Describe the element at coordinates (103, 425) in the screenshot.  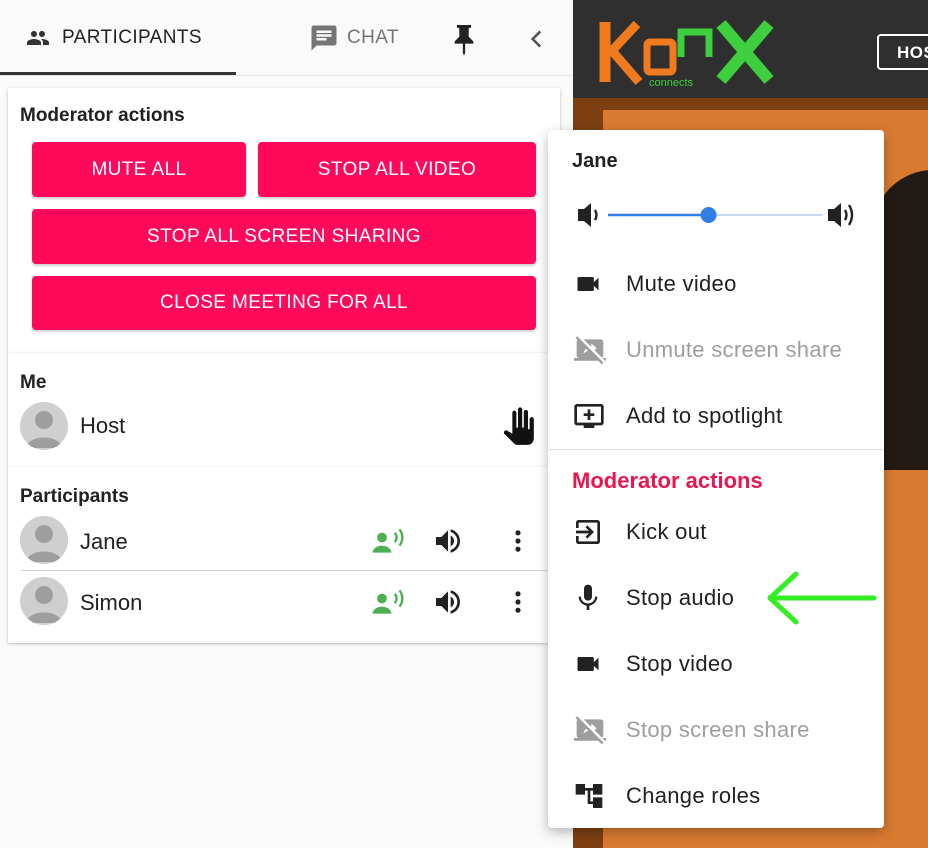
I see `me-name: Host` at that location.